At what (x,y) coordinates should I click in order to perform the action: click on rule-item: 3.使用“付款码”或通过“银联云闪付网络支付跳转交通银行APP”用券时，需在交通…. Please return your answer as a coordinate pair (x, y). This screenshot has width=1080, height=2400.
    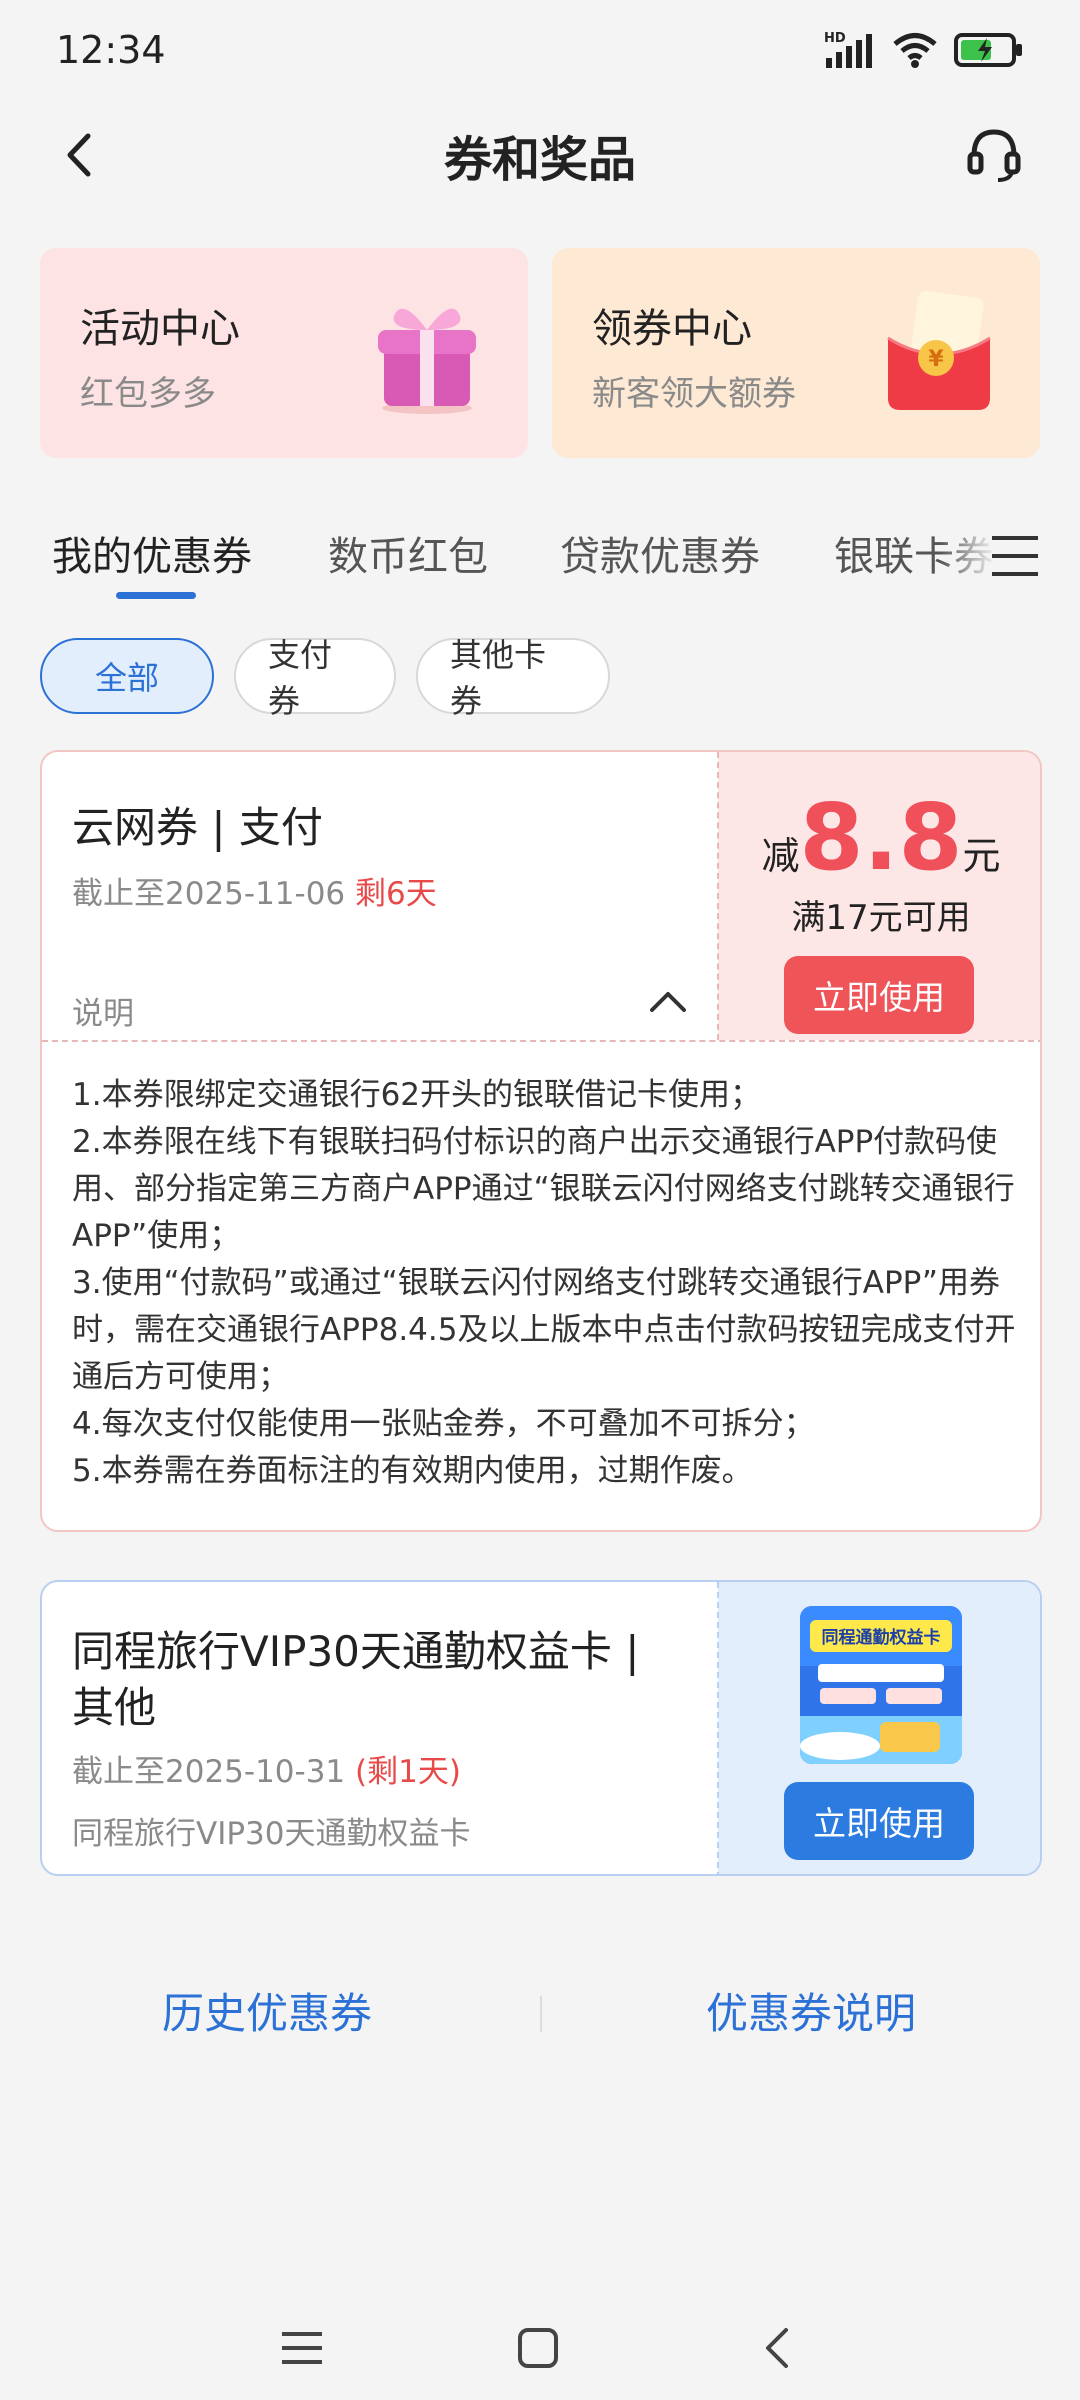
    Looking at the image, I should click on (544, 1330).